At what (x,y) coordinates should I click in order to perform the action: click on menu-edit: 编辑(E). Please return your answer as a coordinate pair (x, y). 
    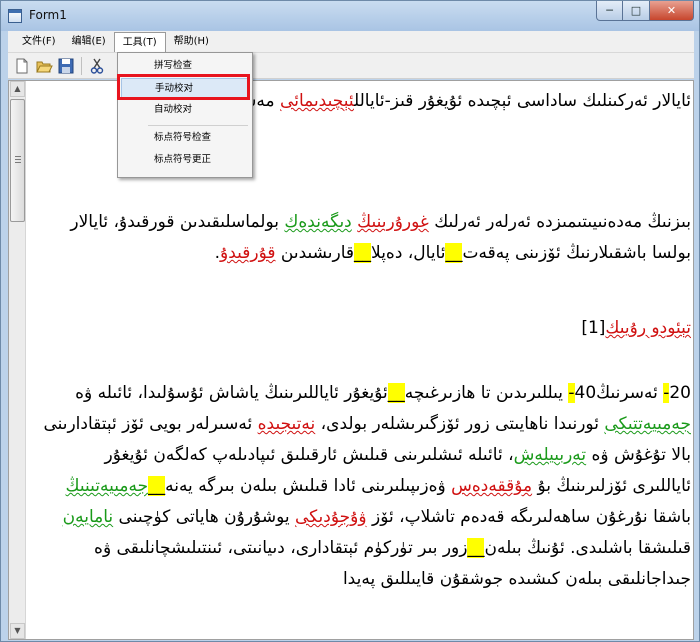
    Looking at the image, I should click on (89, 42).